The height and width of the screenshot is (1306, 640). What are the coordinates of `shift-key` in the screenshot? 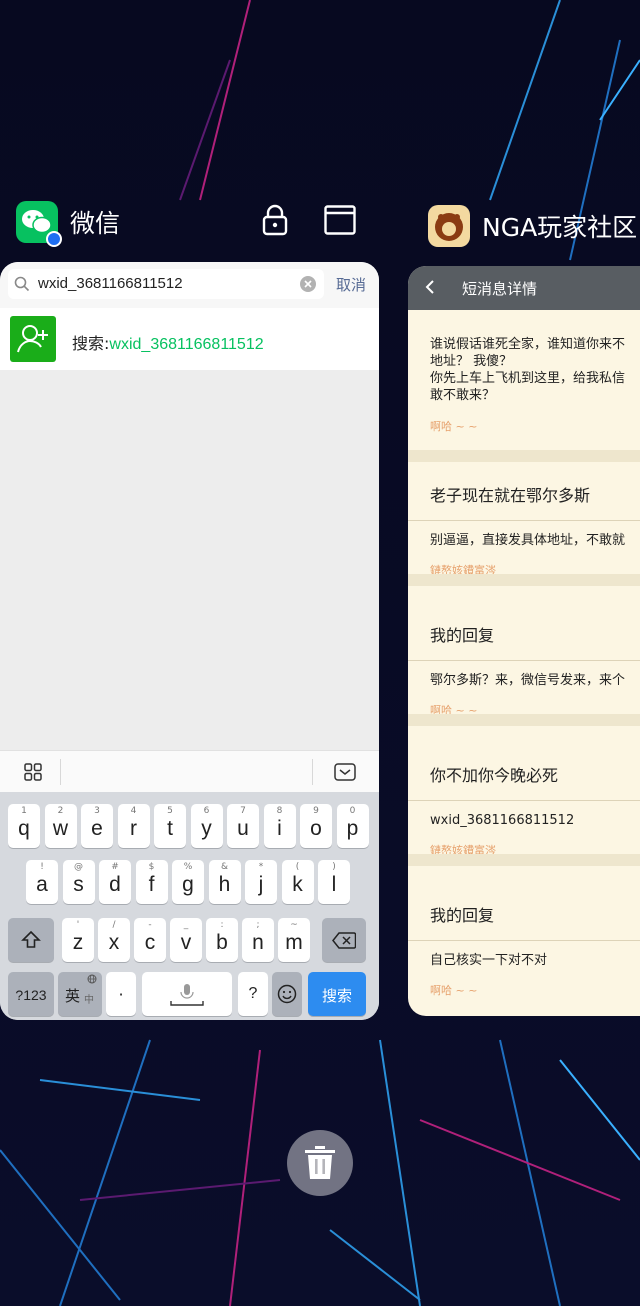 It's located at (31, 940).